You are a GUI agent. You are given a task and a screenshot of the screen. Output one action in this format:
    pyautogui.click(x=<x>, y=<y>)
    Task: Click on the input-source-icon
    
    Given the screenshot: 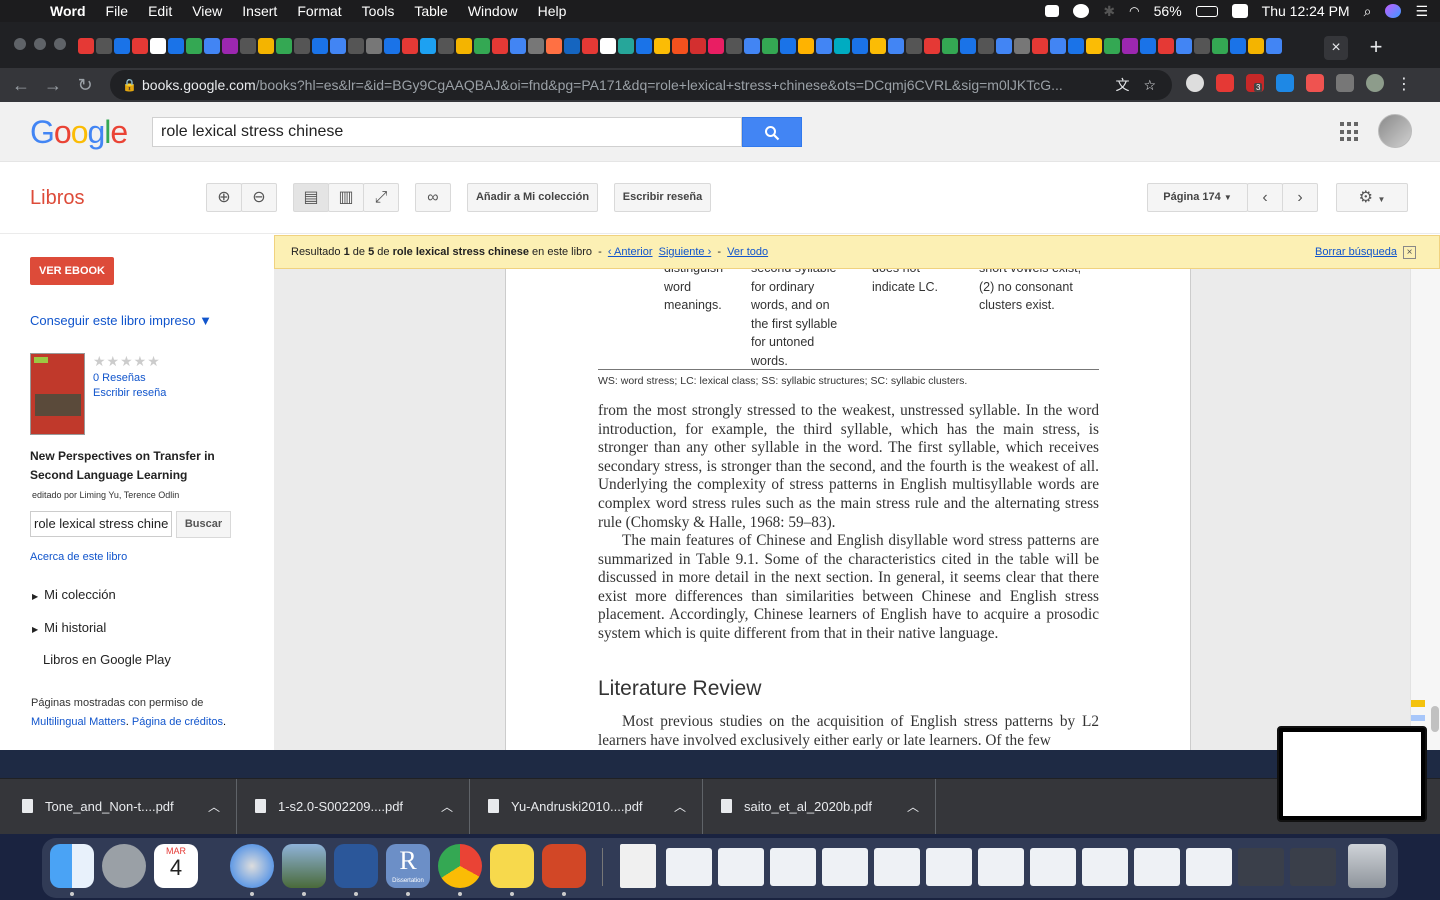 What is the action you would take?
    pyautogui.click(x=1239, y=11)
    